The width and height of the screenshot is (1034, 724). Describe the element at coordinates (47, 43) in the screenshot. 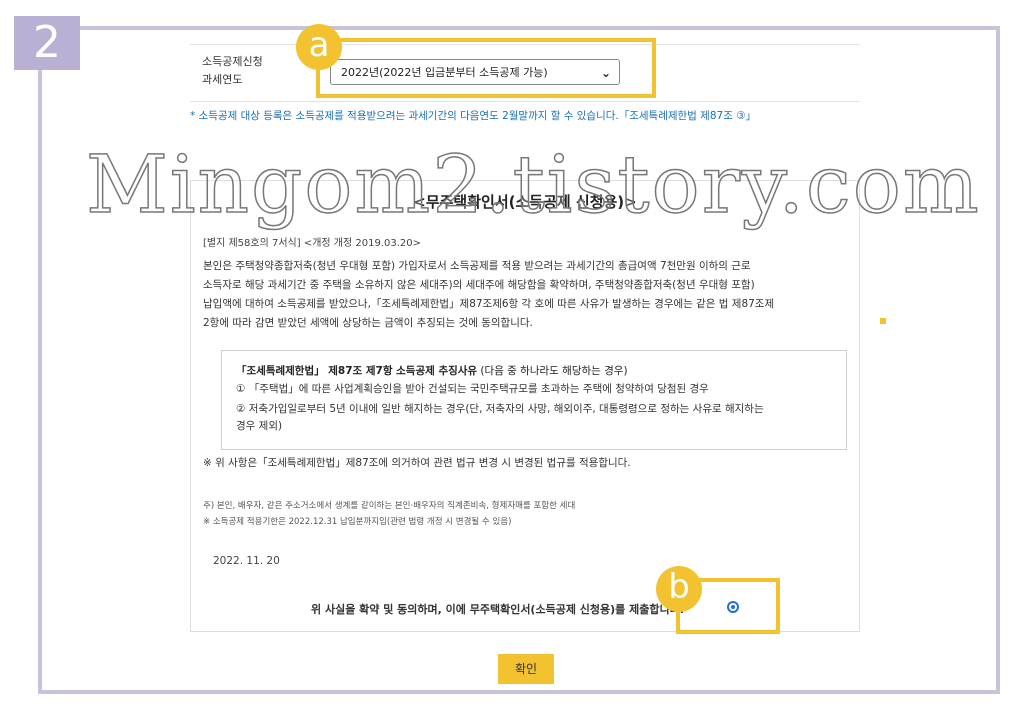

I see `step-number-badge: 2` at that location.